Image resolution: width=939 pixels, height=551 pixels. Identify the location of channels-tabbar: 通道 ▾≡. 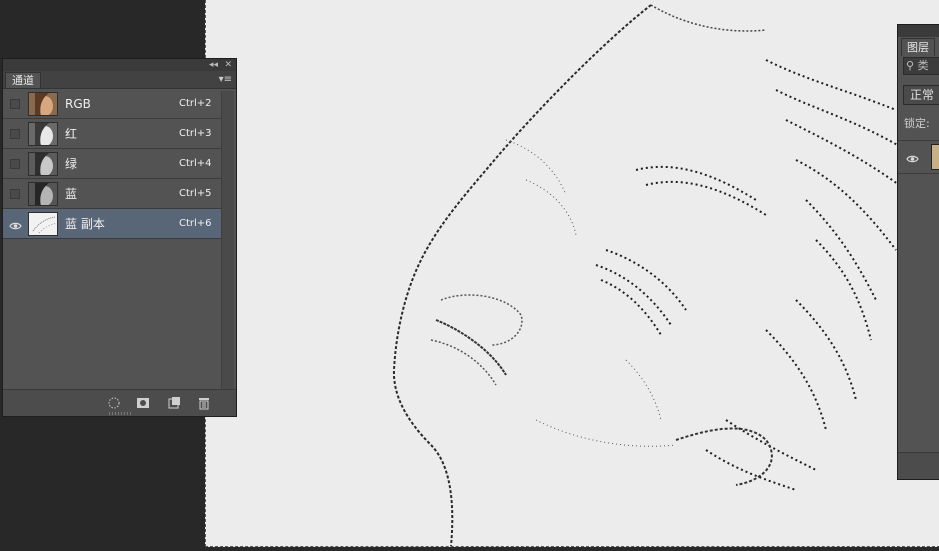
(119, 80).